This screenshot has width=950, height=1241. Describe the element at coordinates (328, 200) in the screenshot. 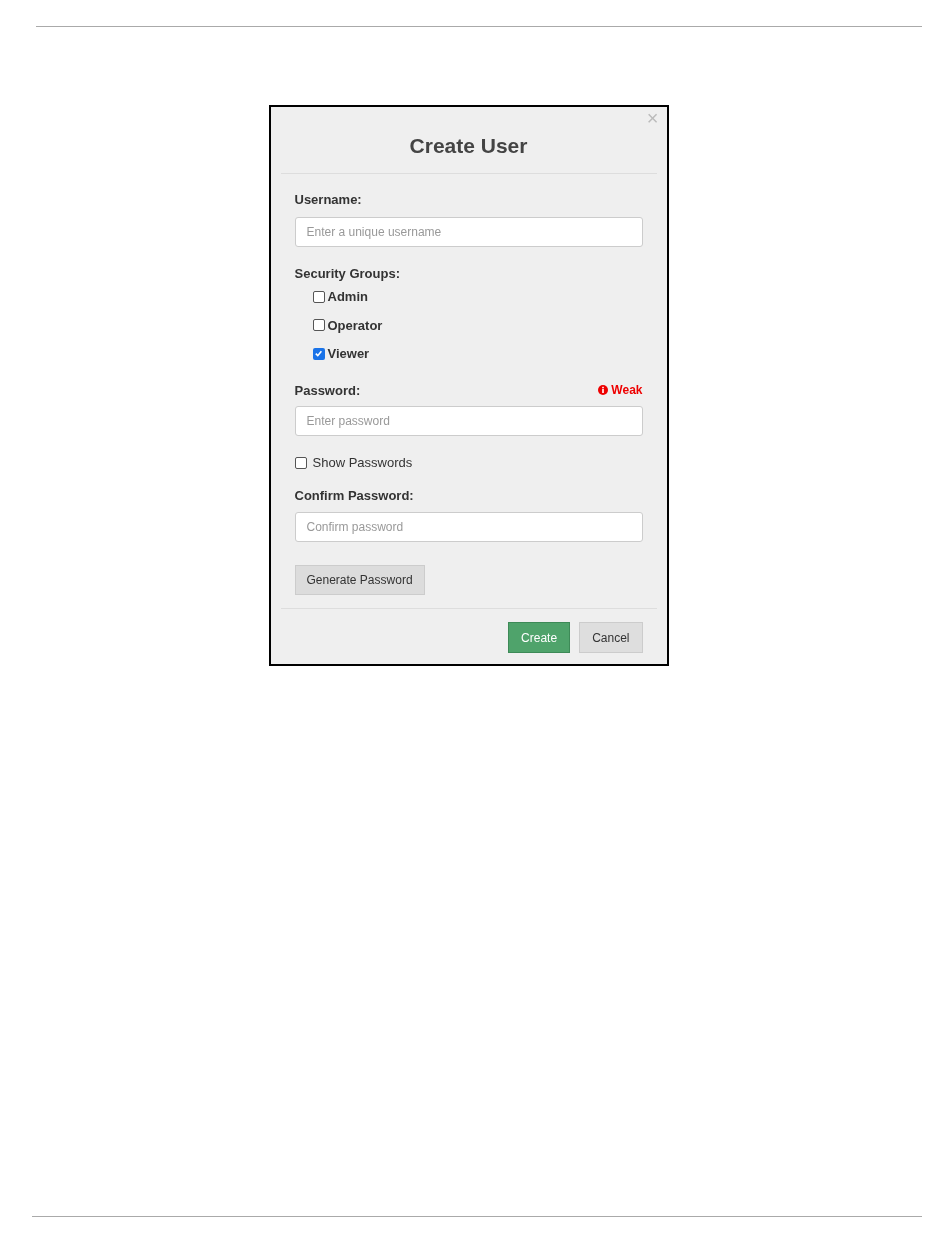

I see `field-label: Username:` at that location.